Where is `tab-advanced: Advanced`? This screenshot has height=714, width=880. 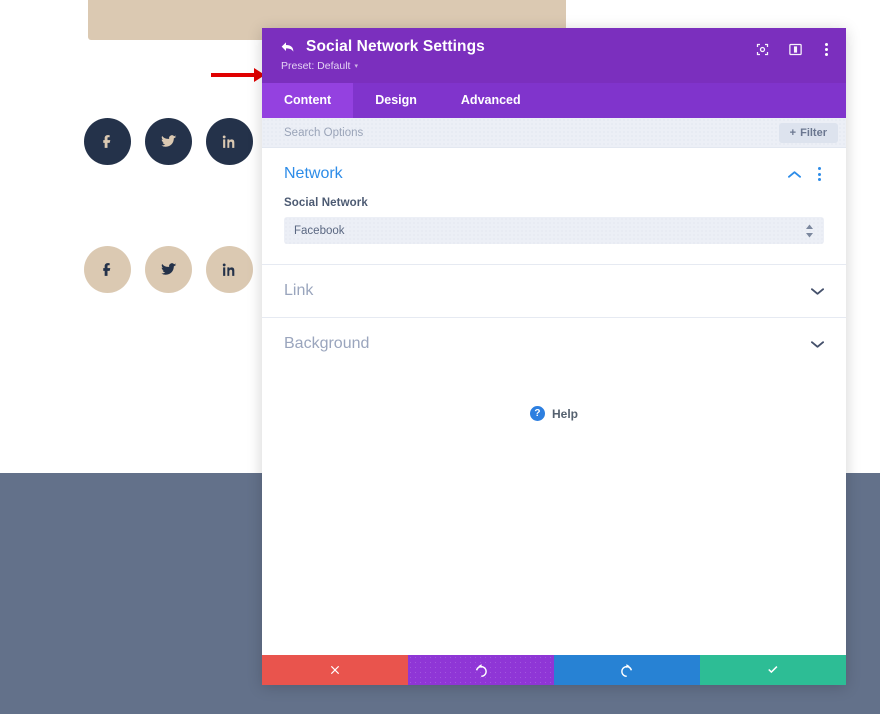
tab-advanced: Advanced is located at coordinates (491, 100).